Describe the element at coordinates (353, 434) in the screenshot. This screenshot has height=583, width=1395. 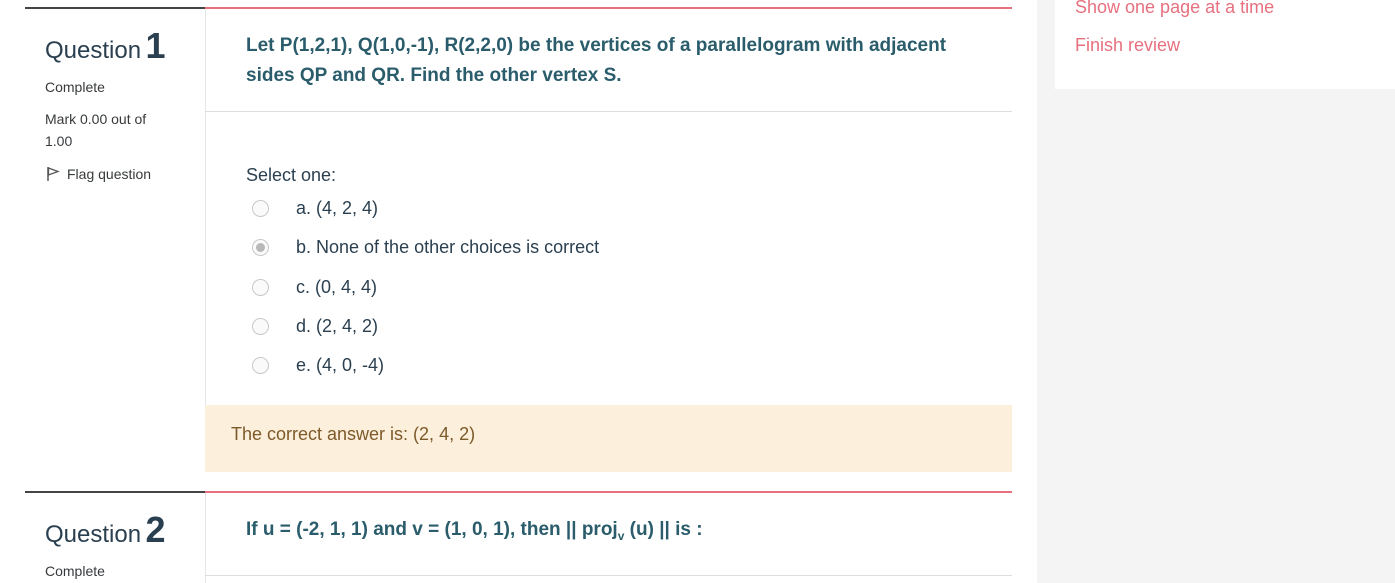
I see `correct-answer-text: The correct answer is: (2, 4, 2)` at that location.